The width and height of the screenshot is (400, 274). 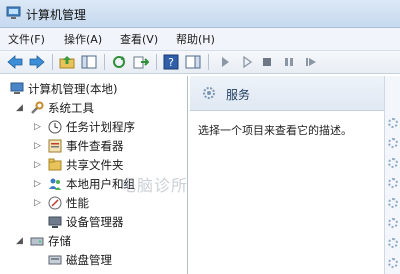 What do you see at coordinates (77, 203) in the screenshot?
I see `tree-item-label: 性能` at bounding box center [77, 203].